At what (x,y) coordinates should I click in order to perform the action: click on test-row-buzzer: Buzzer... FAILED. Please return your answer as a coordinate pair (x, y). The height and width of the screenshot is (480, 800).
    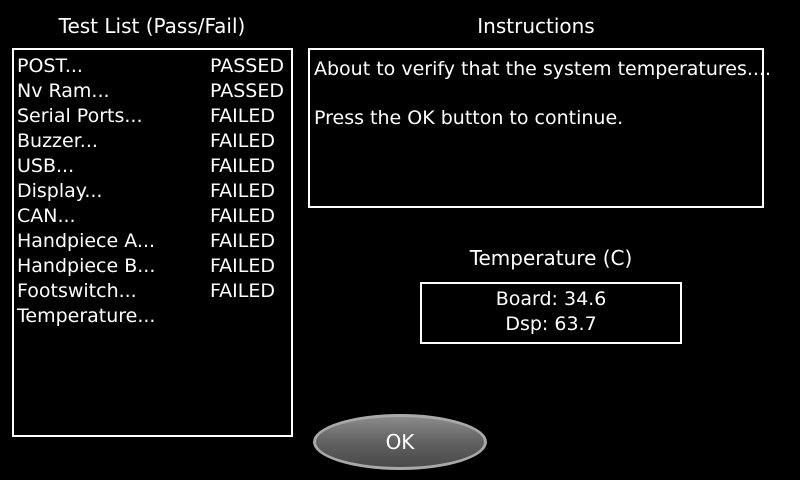
    Looking at the image, I should click on (153, 141).